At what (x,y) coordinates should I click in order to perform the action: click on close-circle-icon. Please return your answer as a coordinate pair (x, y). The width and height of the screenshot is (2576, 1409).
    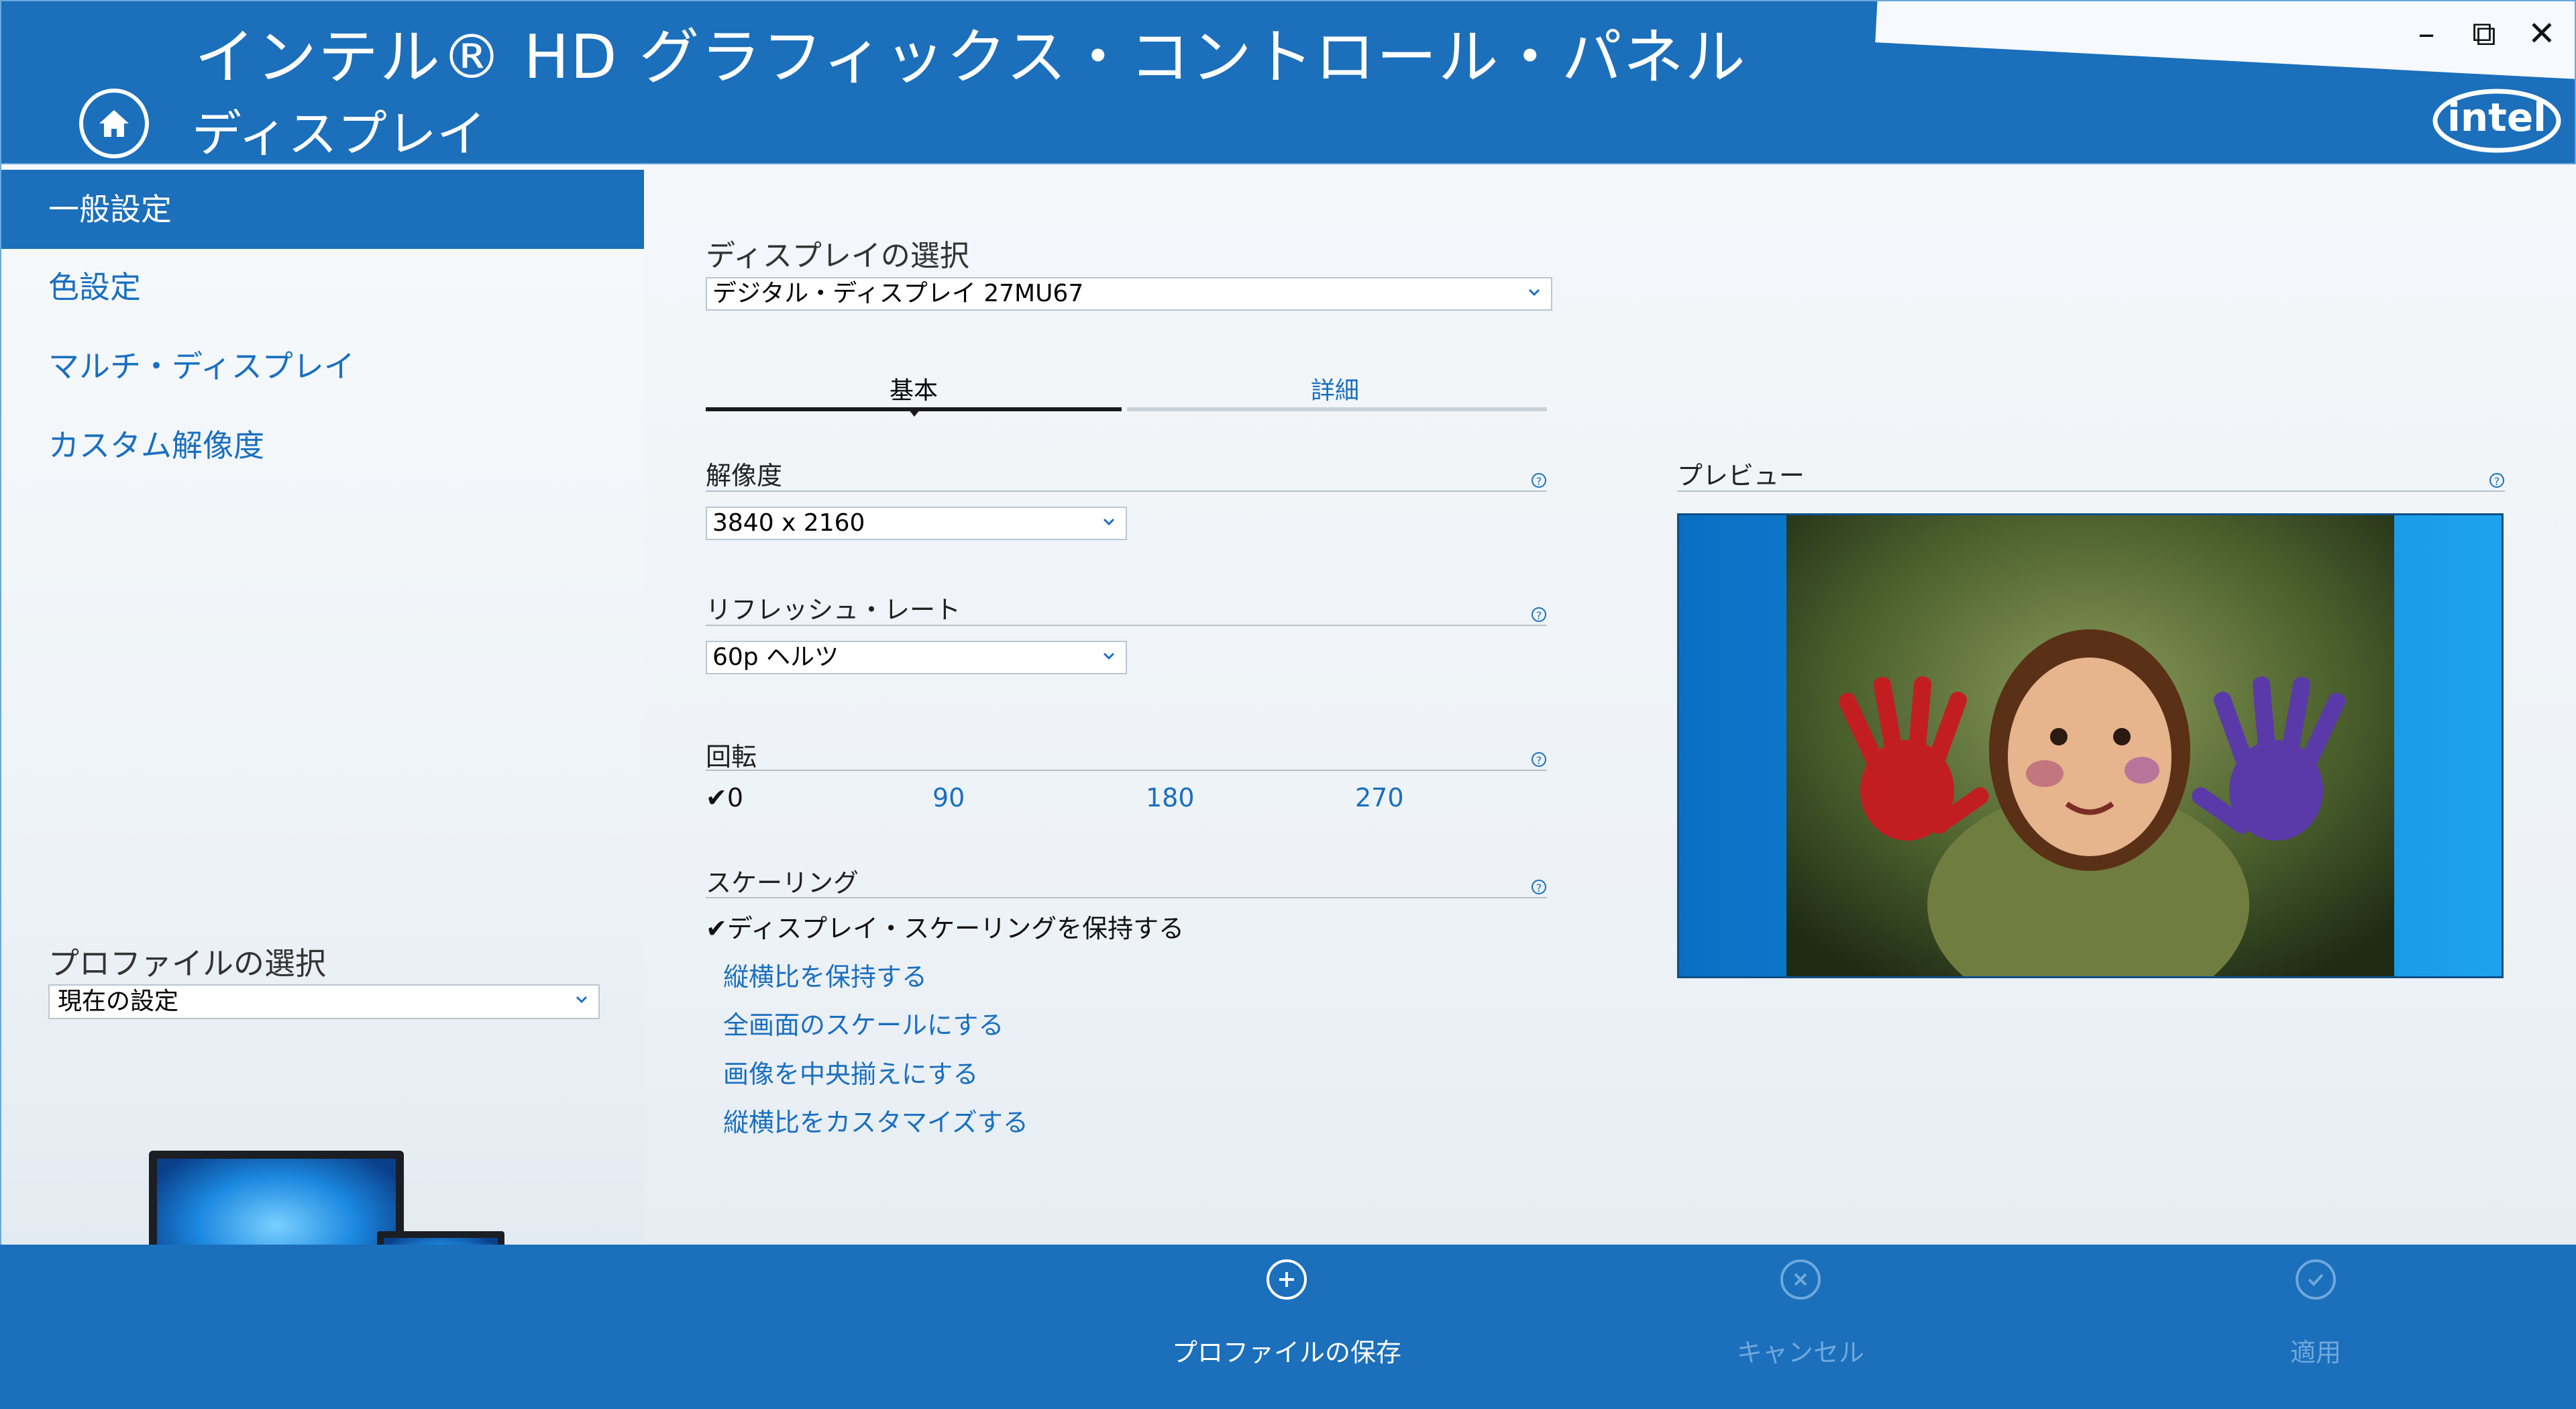
    Looking at the image, I should click on (1800, 1279).